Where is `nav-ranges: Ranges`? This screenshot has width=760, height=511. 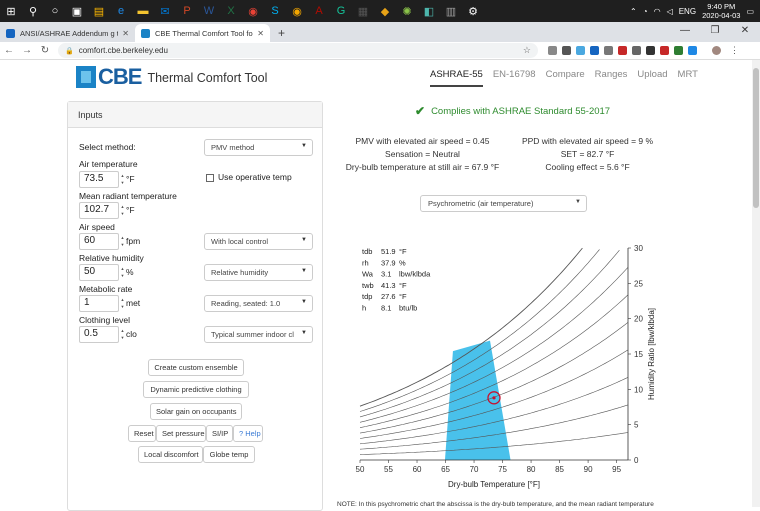
nav-ranges: Ranges is located at coordinates (611, 78).